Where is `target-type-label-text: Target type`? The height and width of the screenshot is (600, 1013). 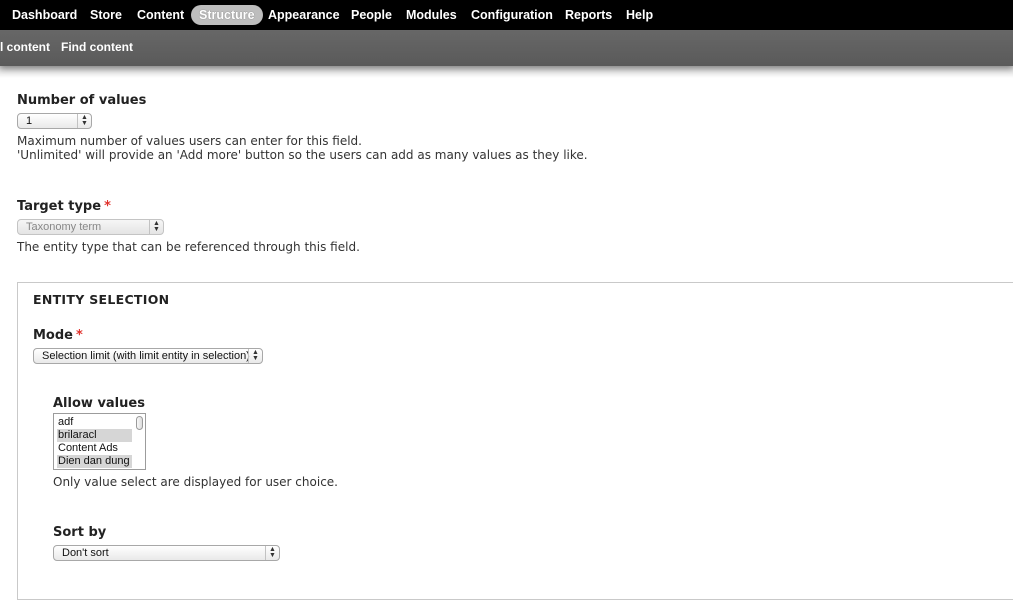
target-type-label-text: Target type is located at coordinates (59, 206).